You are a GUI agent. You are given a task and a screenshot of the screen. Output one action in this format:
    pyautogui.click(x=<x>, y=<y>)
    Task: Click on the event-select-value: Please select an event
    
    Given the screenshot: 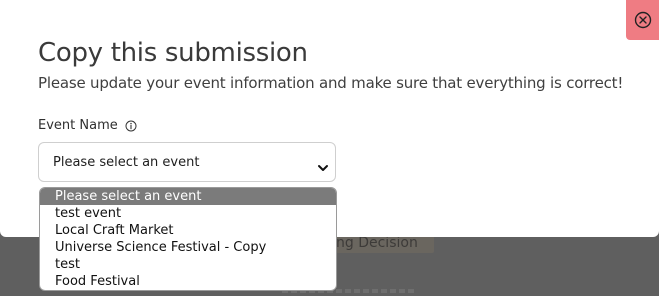 What is the action you would take?
    pyautogui.click(x=126, y=162)
    